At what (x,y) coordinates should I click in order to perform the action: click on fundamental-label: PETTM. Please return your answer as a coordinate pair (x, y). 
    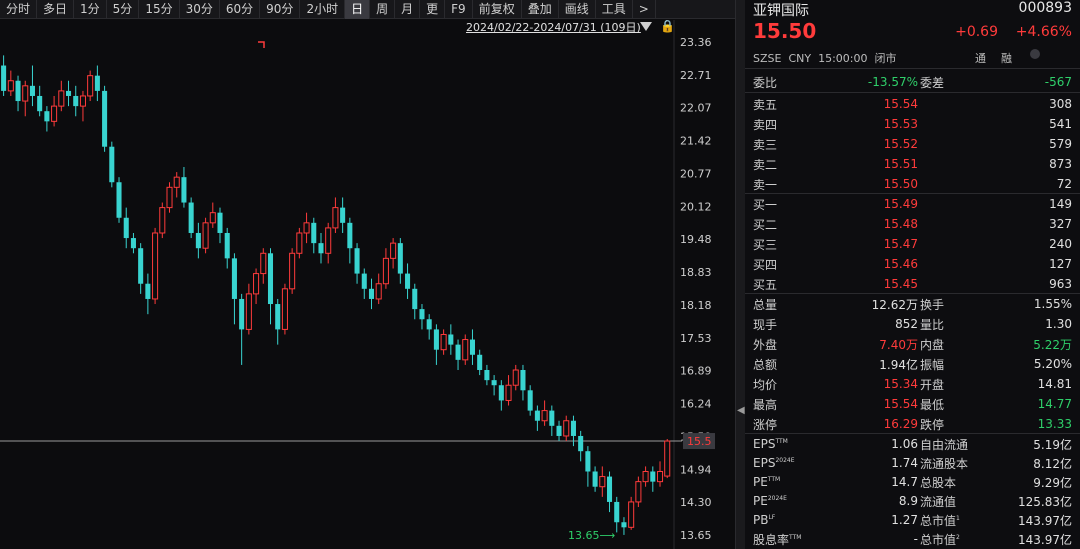
    Looking at the image, I should click on (777, 482).